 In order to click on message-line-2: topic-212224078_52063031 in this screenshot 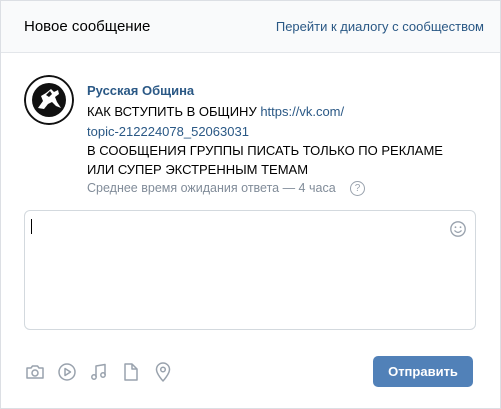, I will do `click(168, 131)`.